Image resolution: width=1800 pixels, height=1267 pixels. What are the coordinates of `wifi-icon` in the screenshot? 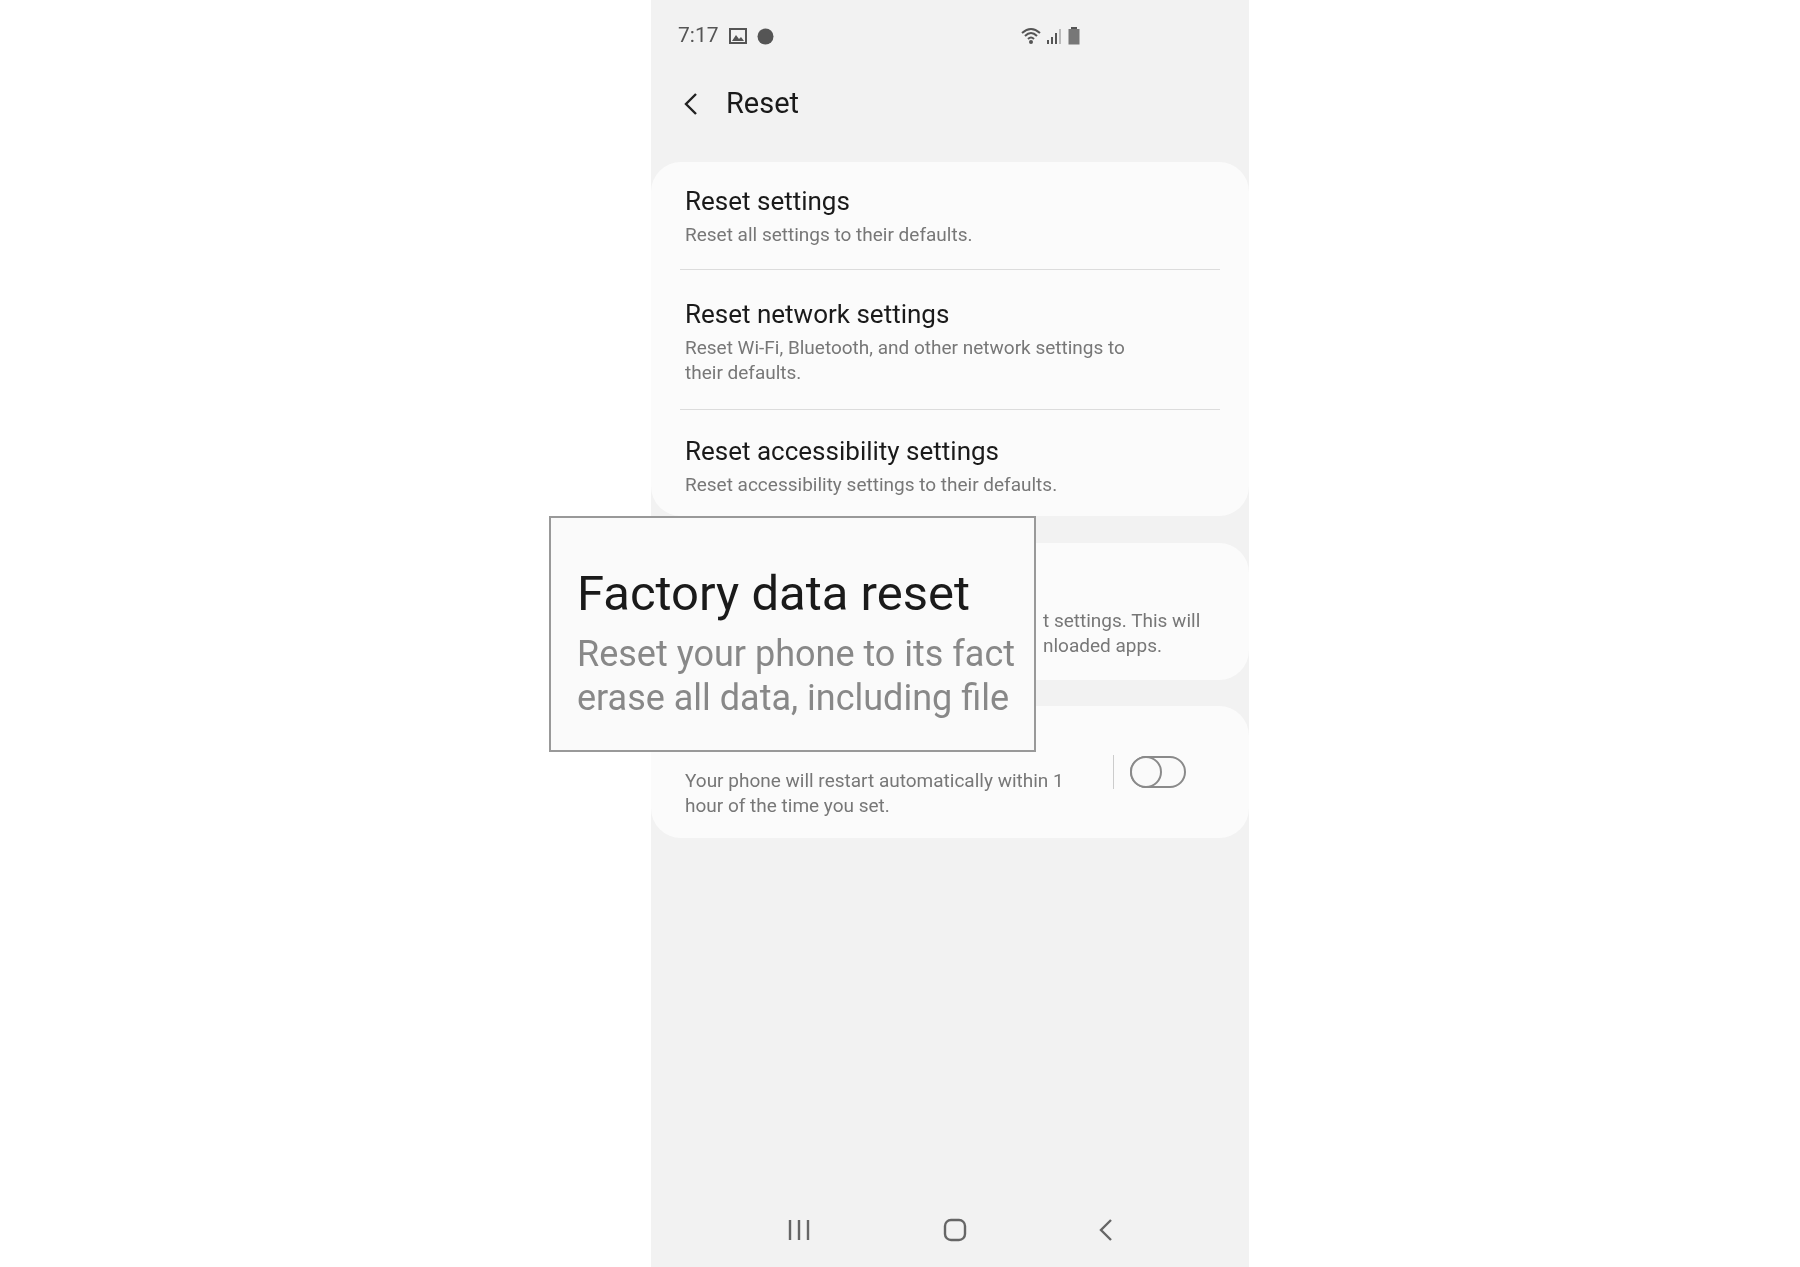 It's located at (1031, 36).